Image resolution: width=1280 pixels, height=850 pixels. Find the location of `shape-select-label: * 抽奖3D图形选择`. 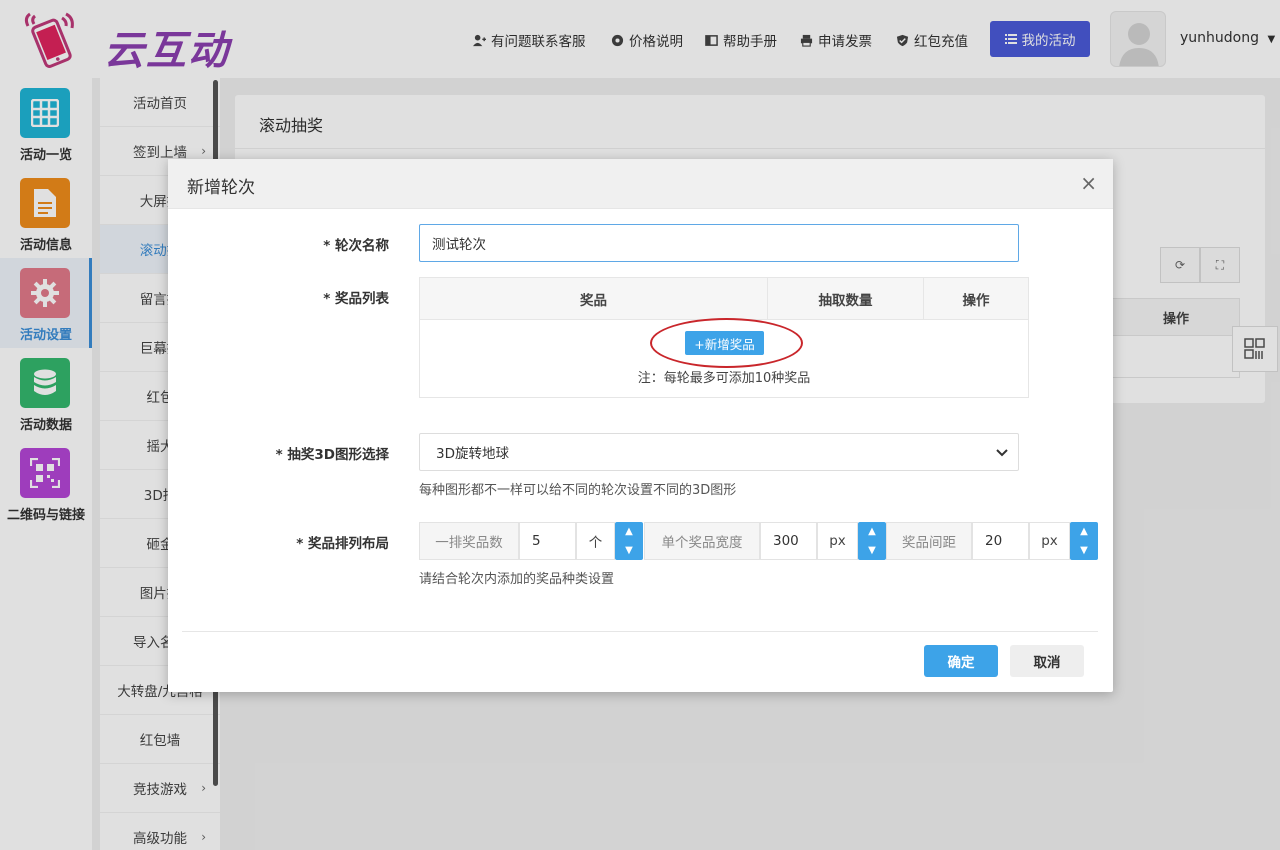

shape-select-label: * 抽奖3D图形选择 is located at coordinates (332, 455).